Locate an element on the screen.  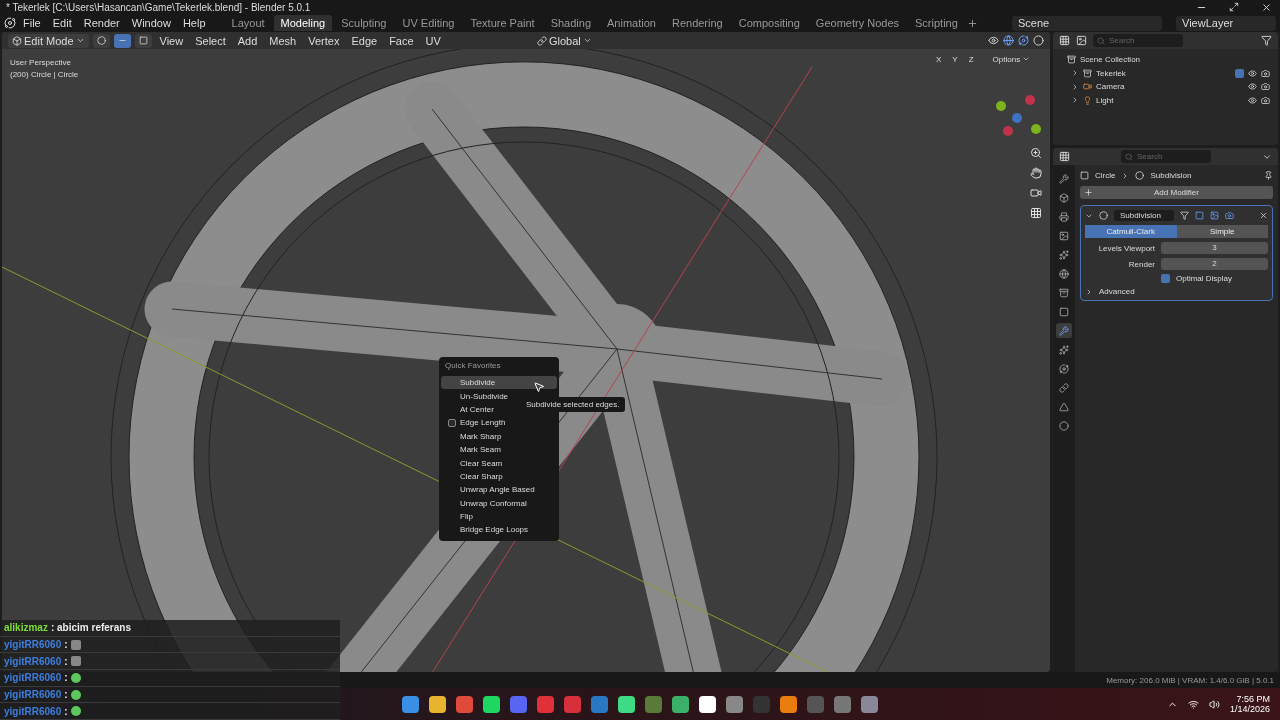
menu-item: Help is located at coordinates (194, 23).